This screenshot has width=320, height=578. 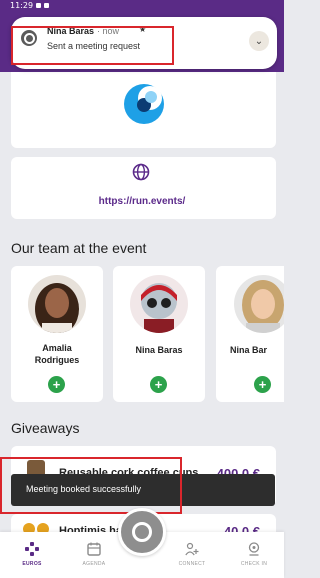 What do you see at coordinates (79, 248) in the screenshot?
I see `team-section-title: Our team at the event` at bounding box center [79, 248].